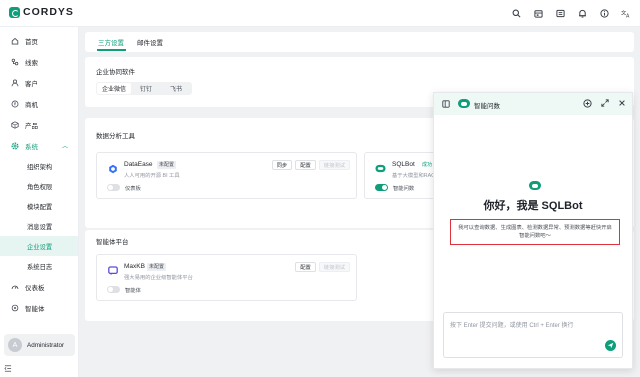 This screenshot has width=640, height=377. What do you see at coordinates (158, 278) in the screenshot?
I see `tool-description: 强大易用的企业级智能体平台` at bounding box center [158, 278].